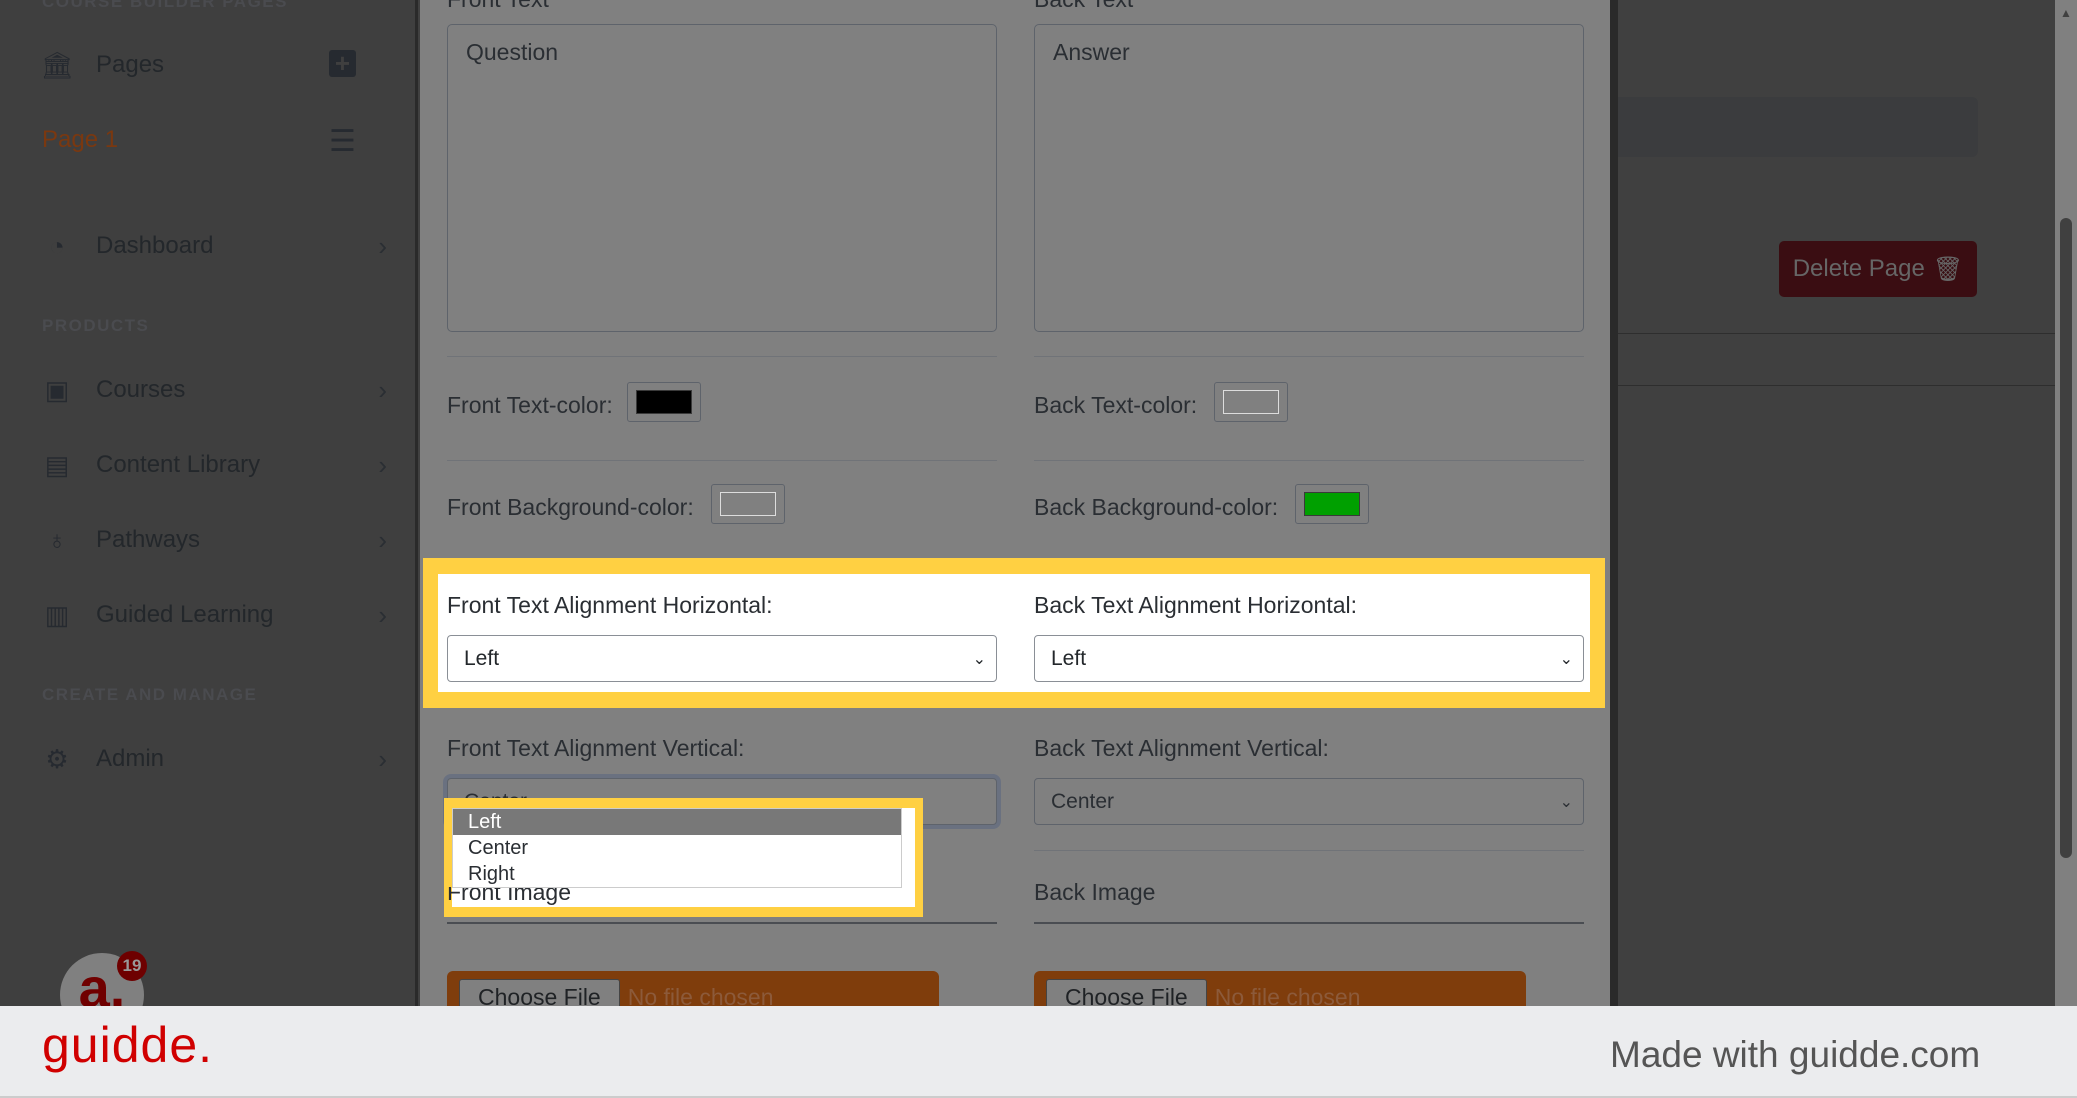  I want to click on scroll-up-icon: ▲, so click(2066, 13).